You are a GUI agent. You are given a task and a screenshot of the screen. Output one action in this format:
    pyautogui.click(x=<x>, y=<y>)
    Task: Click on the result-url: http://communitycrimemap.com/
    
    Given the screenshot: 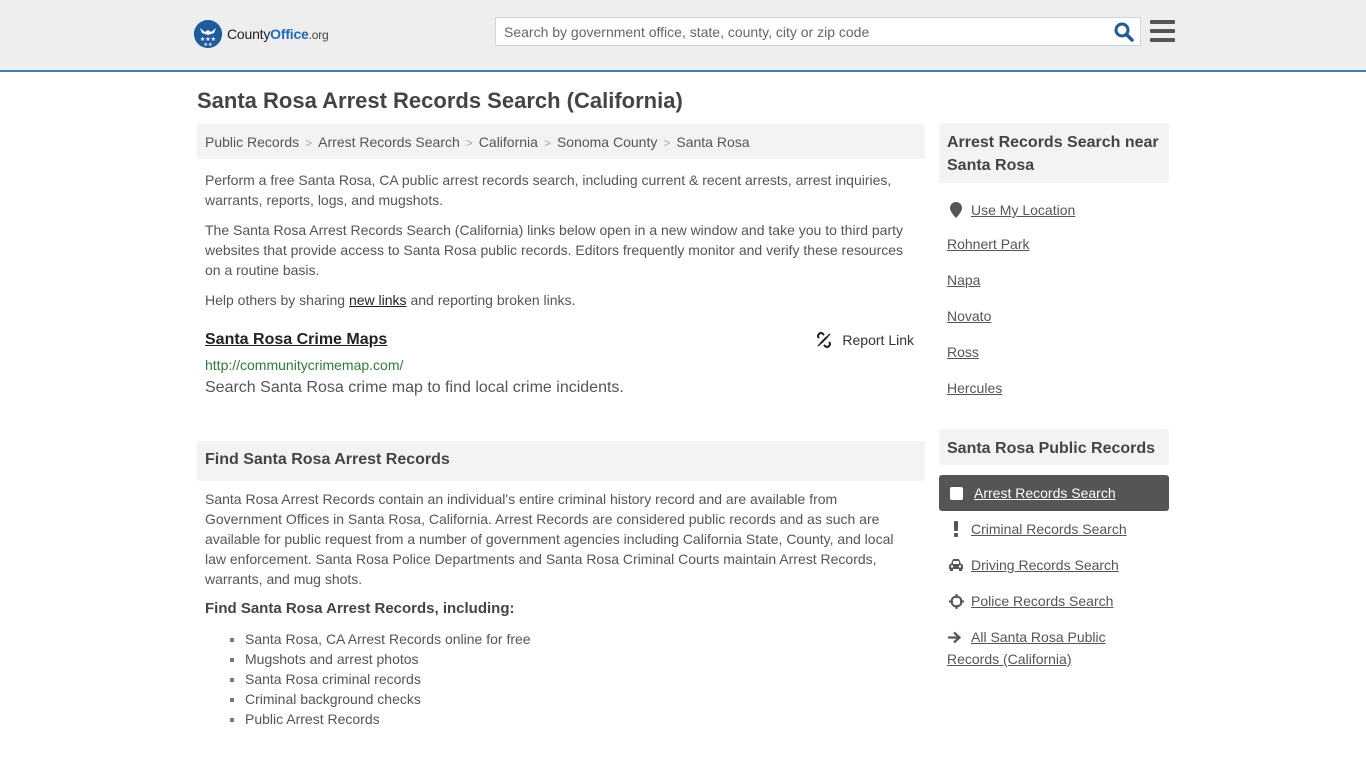 What is the action you would take?
    pyautogui.click(x=304, y=365)
    